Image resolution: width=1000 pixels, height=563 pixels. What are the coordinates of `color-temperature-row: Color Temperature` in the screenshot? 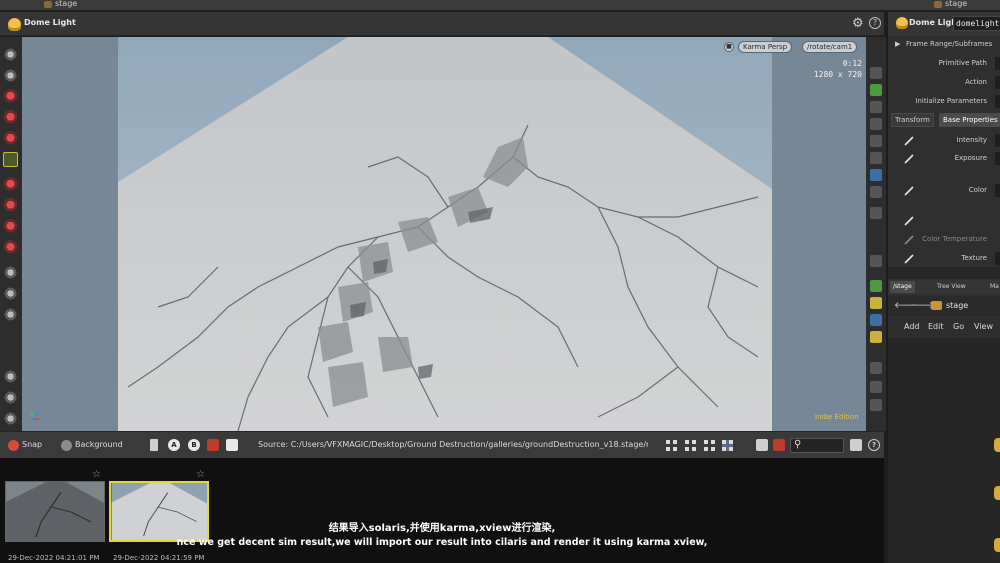 It's located at (944, 240).